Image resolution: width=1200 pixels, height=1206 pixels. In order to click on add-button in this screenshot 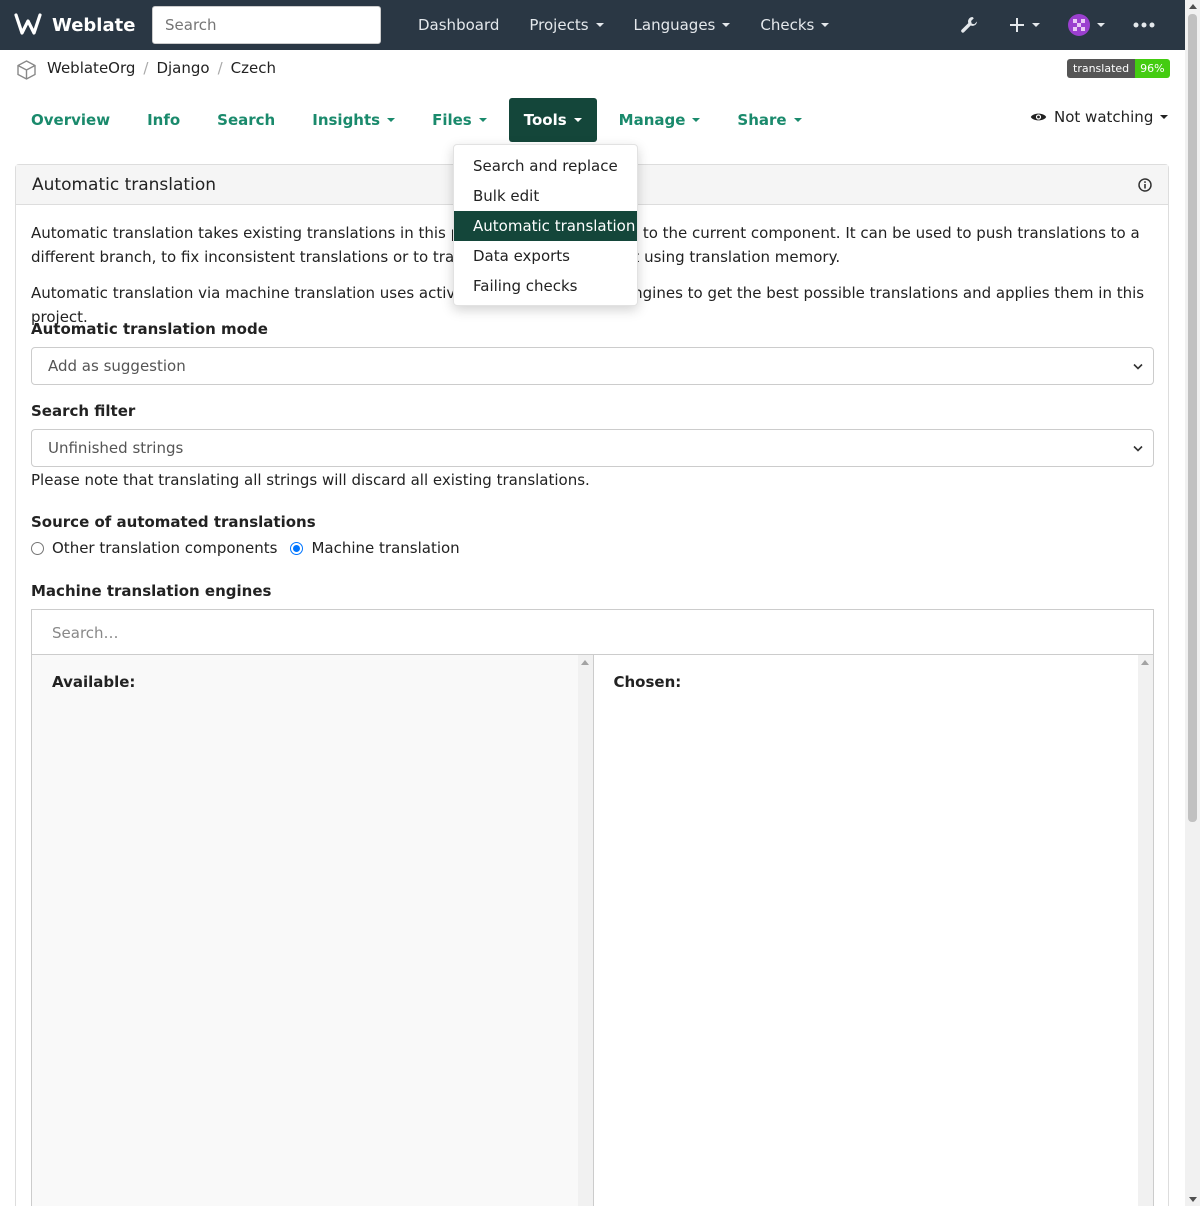, I will do `click(1024, 25)`.